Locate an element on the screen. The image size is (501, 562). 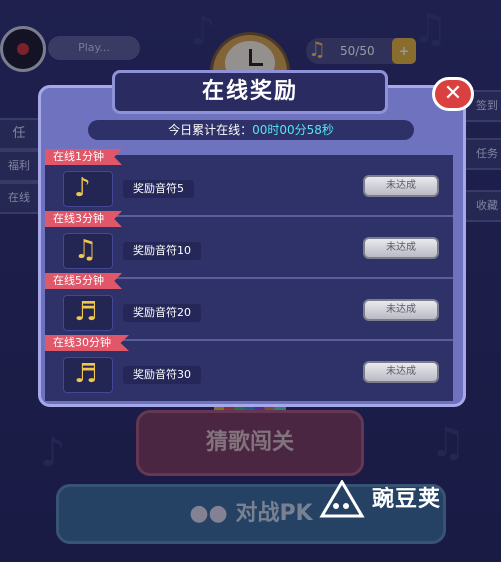
reward-label: 奖励音符10 is located at coordinates (162, 251).